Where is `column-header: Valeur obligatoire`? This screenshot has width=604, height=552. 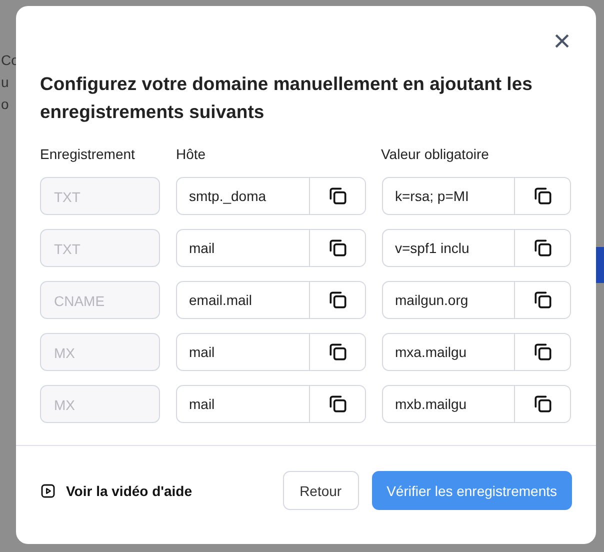
column-header: Valeur obligatoire is located at coordinates (435, 154).